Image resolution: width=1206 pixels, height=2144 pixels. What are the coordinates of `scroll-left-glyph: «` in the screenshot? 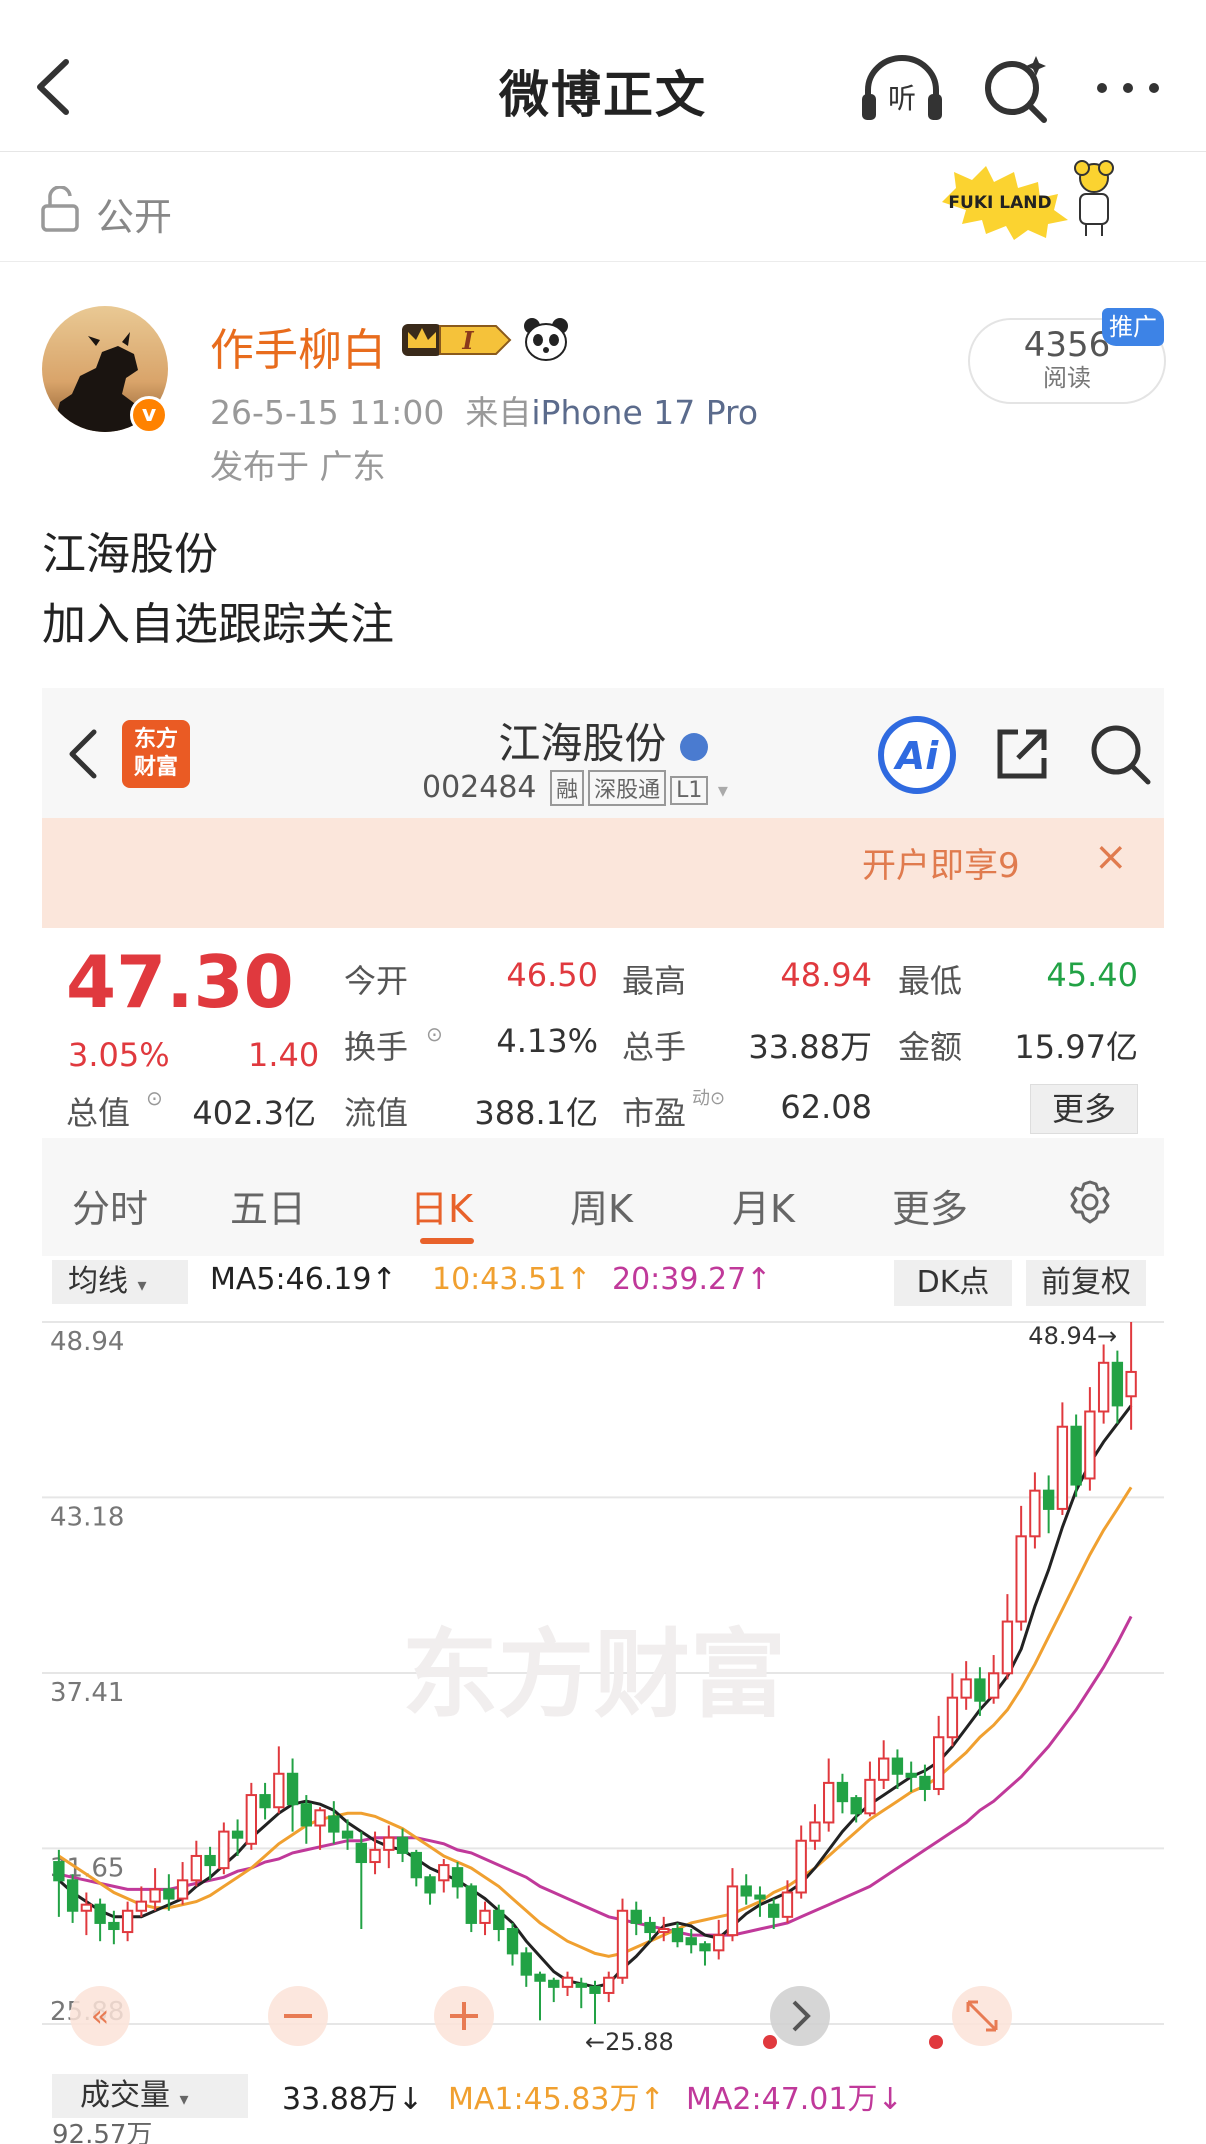 It's located at (100, 2016).